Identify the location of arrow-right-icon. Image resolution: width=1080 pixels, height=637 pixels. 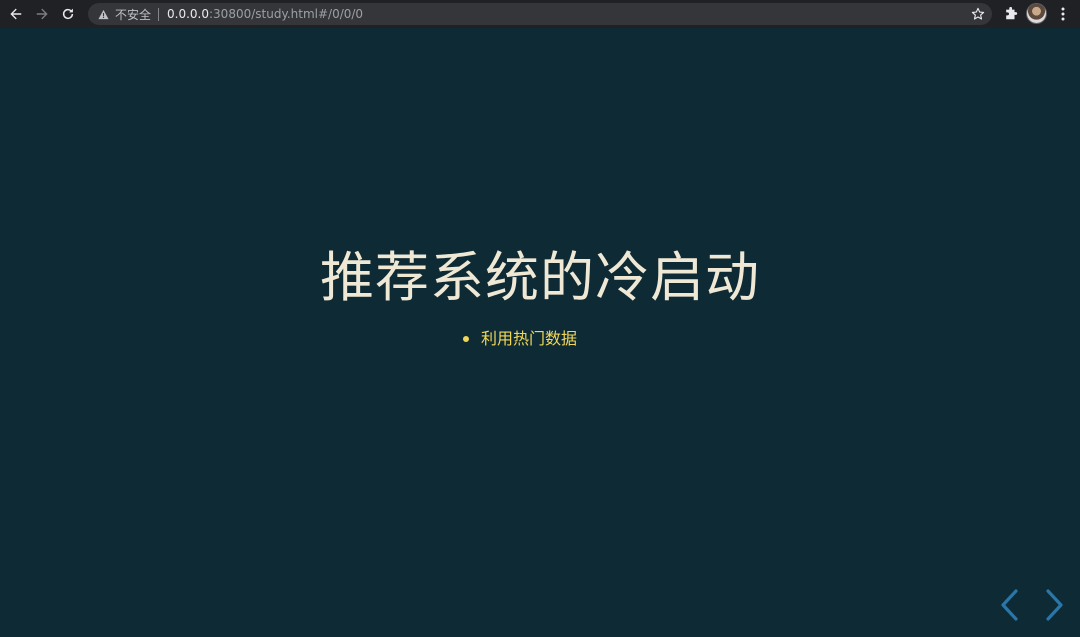
(42, 14).